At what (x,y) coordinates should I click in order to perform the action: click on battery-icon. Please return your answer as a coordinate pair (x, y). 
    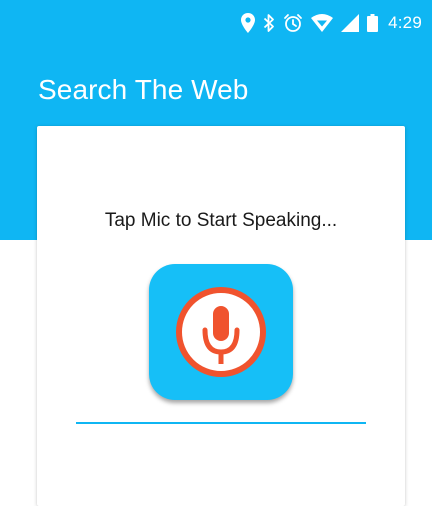
    Looking at the image, I should click on (373, 23).